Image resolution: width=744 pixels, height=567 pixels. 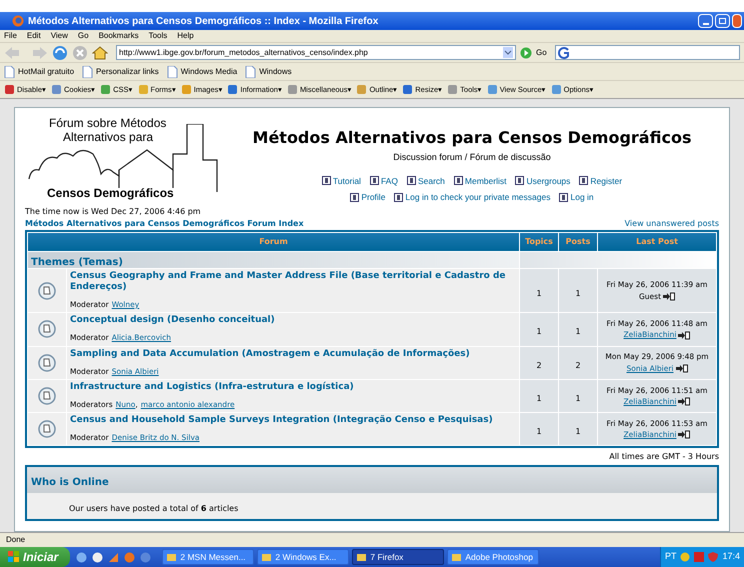 I want to click on site-title: Métodos Alternativos para Censos Demográficos, so click(x=472, y=138).